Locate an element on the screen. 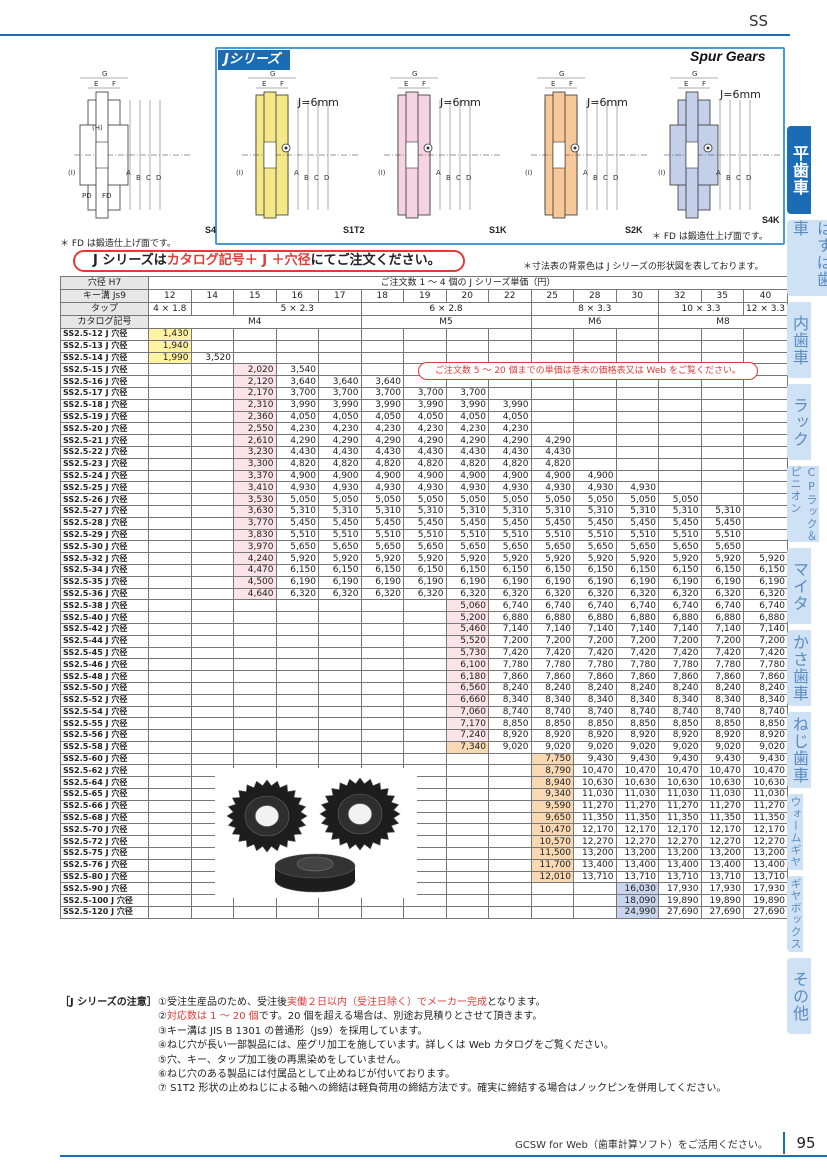 The width and height of the screenshot is (827, 1169). price-cell: 8,850 is located at coordinates (637, 724).